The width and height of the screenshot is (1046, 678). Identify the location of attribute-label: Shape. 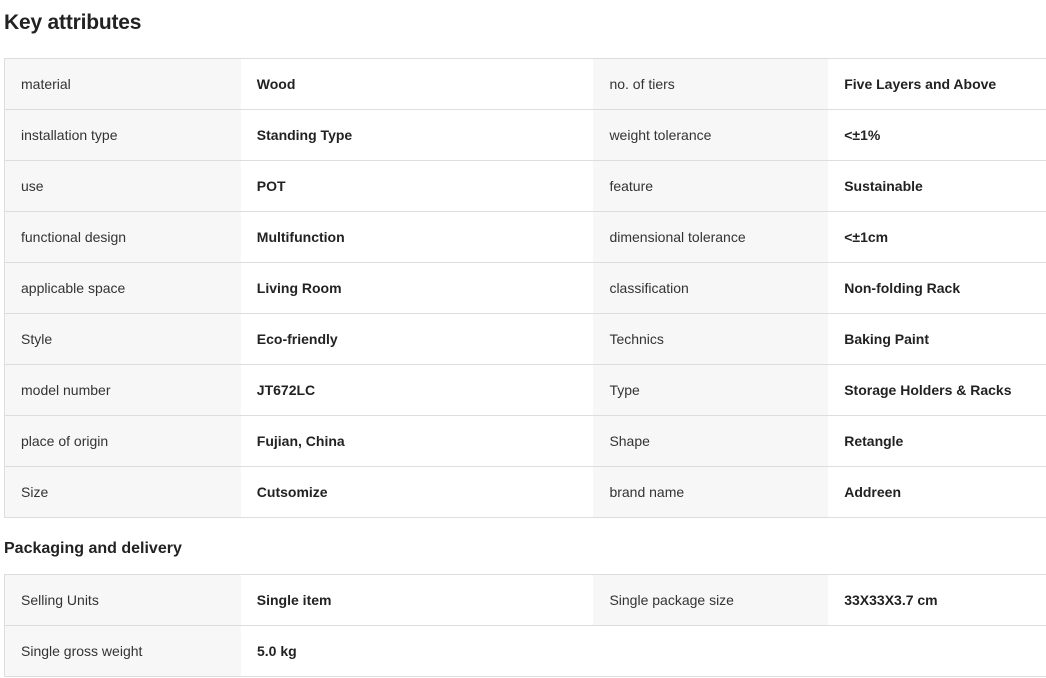
(711, 441).